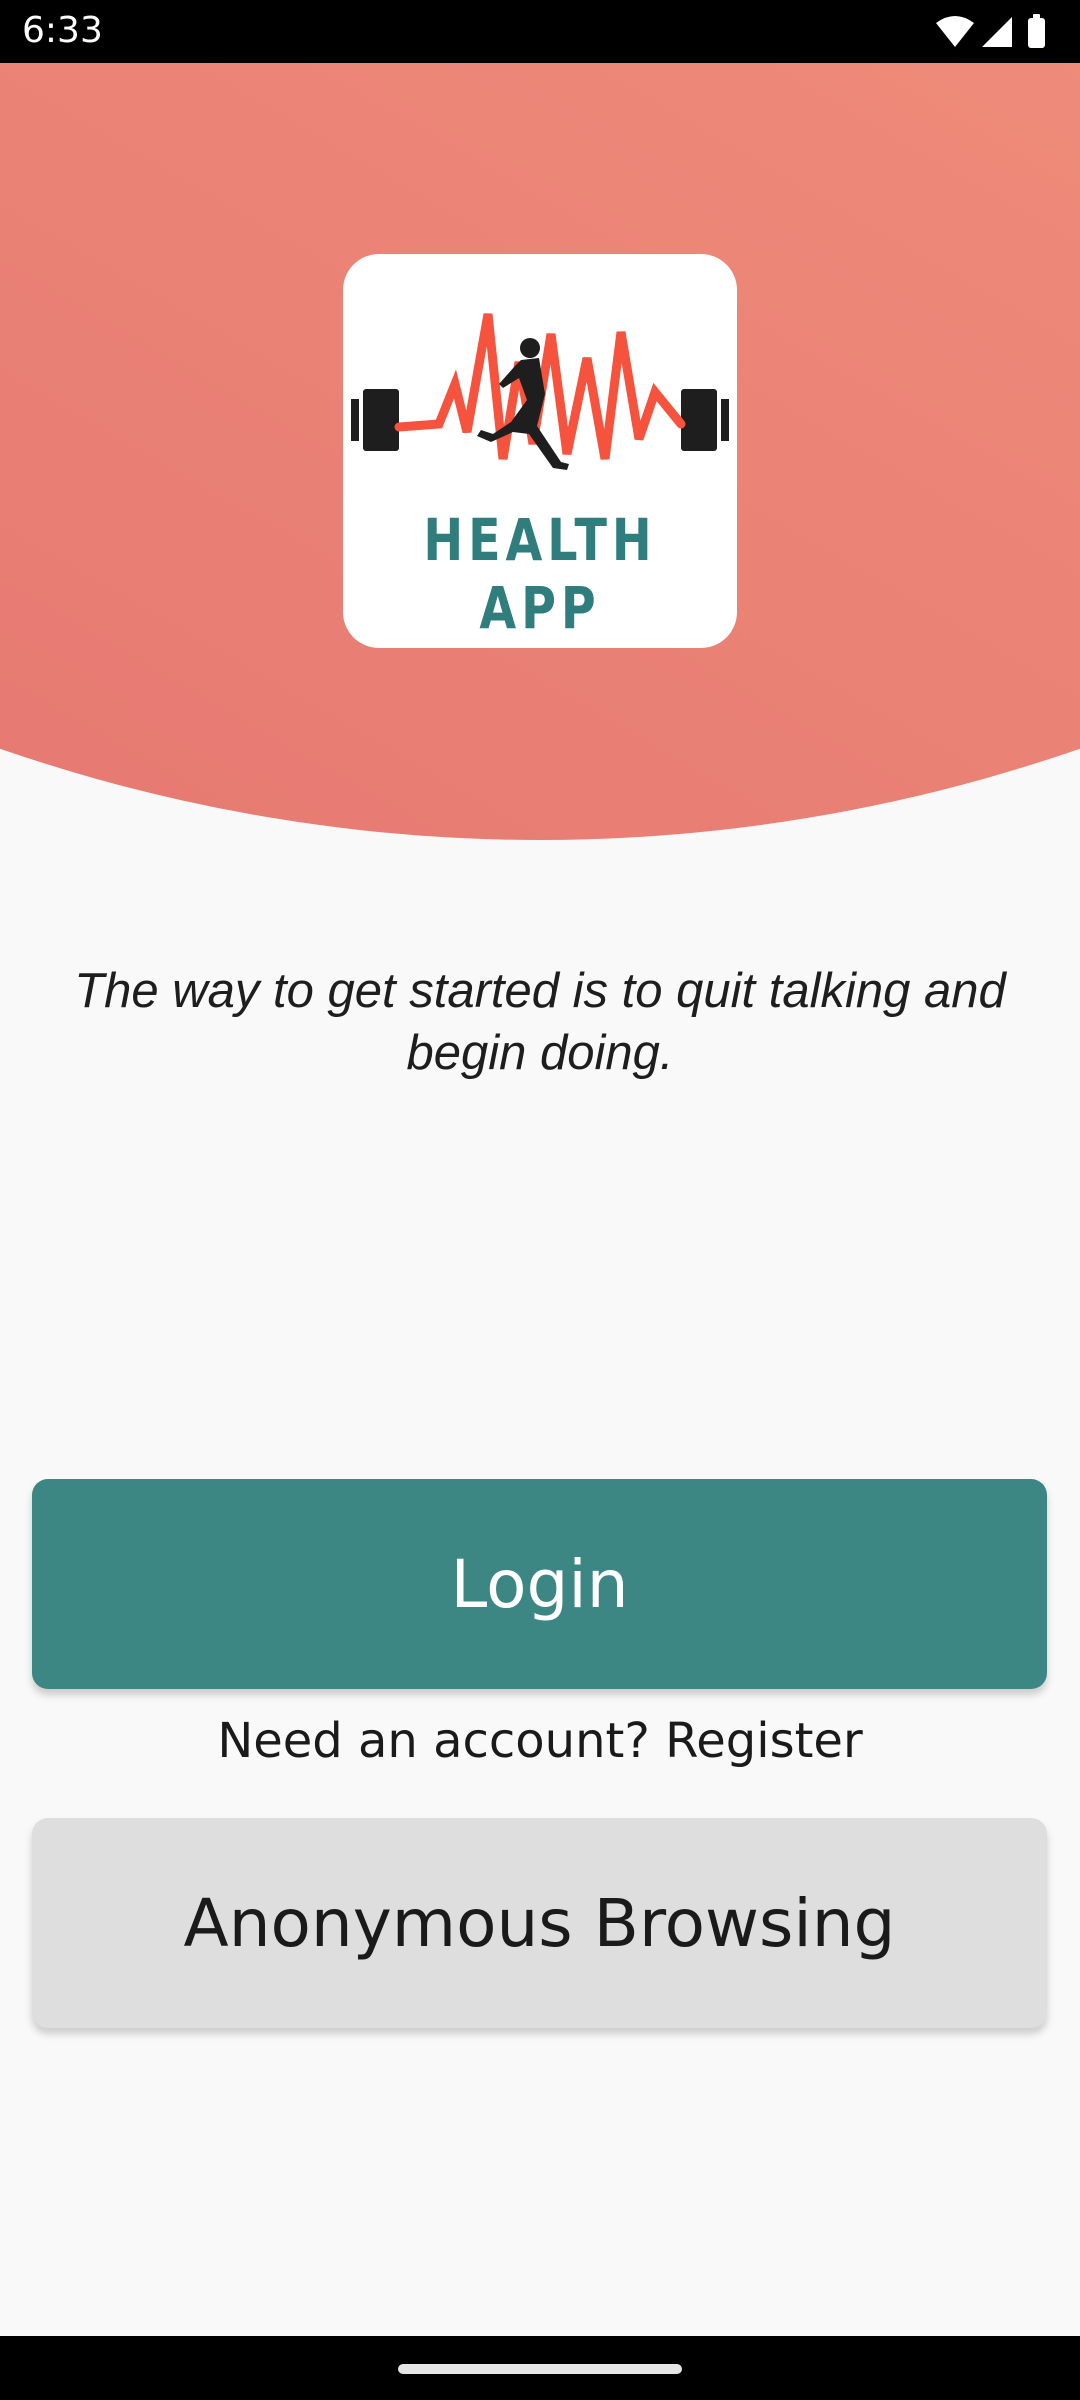  I want to click on signal-icon, so click(997, 32).